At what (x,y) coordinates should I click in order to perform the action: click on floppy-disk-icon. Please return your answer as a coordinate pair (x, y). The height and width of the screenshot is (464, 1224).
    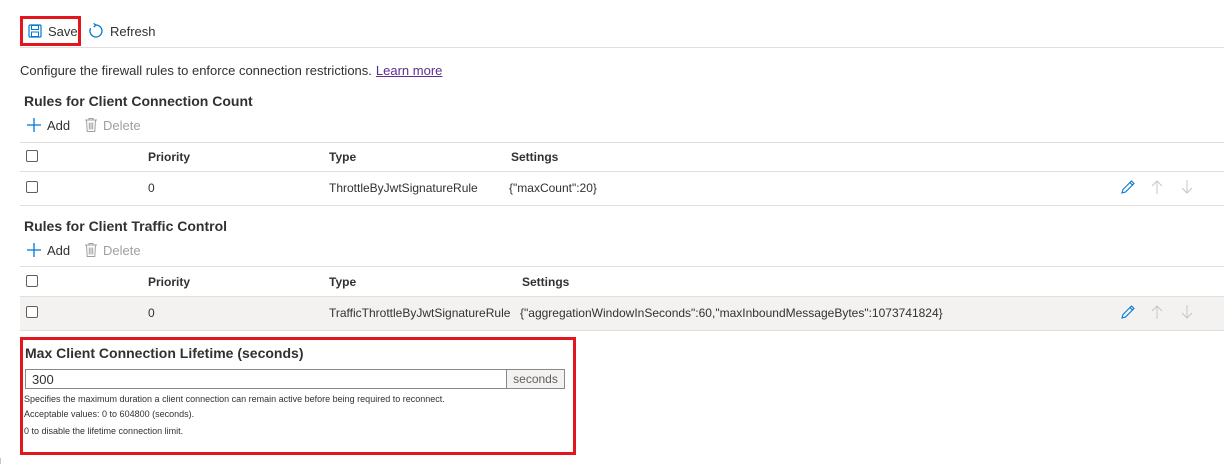
    Looking at the image, I should click on (35, 31).